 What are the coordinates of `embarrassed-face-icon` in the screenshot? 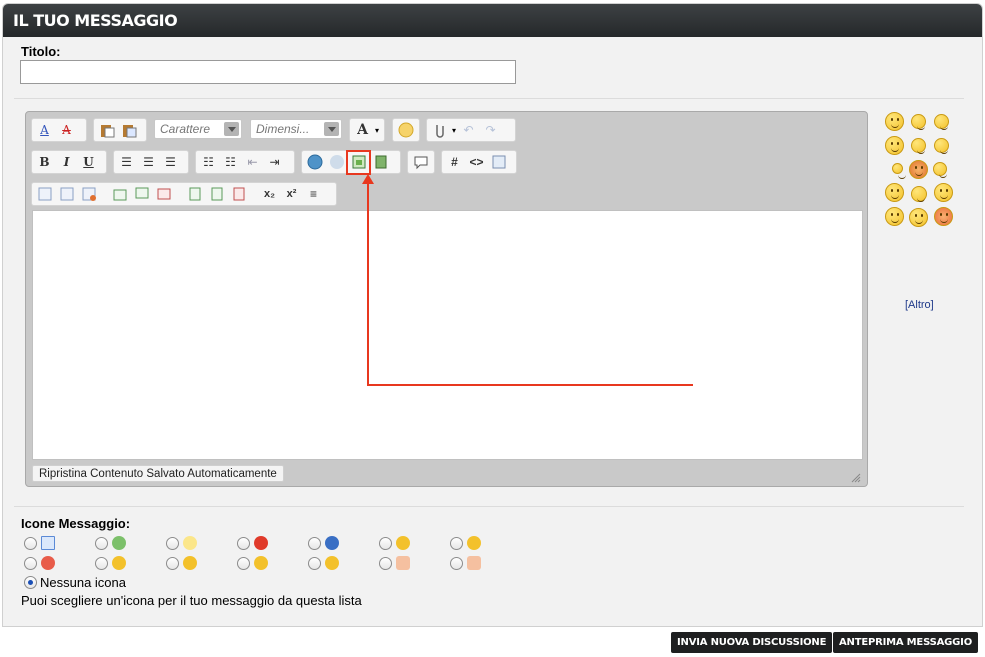 It's located at (261, 563).